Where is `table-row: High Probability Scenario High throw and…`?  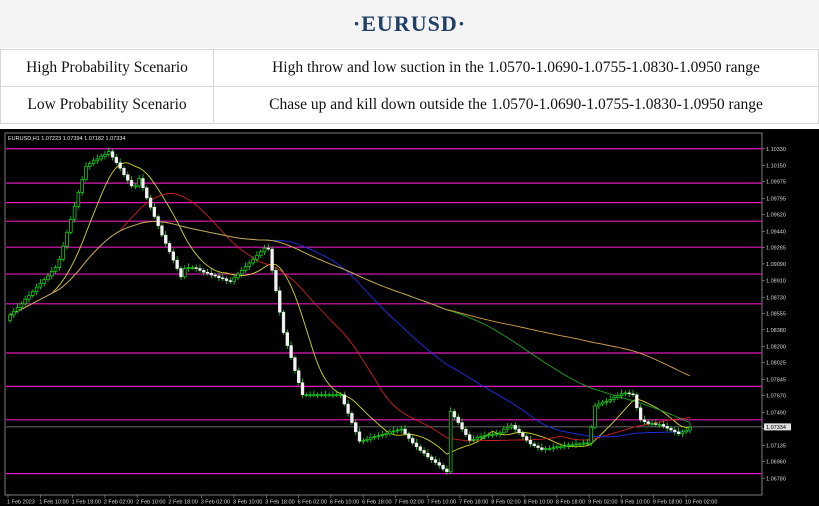
table-row: High Probability Scenario High throw and… is located at coordinates (409, 68).